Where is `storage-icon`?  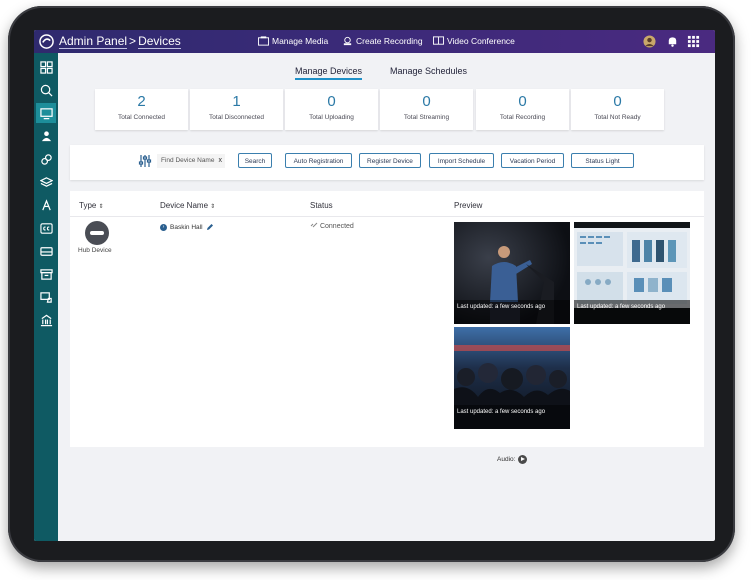
storage-icon is located at coordinates (46, 251).